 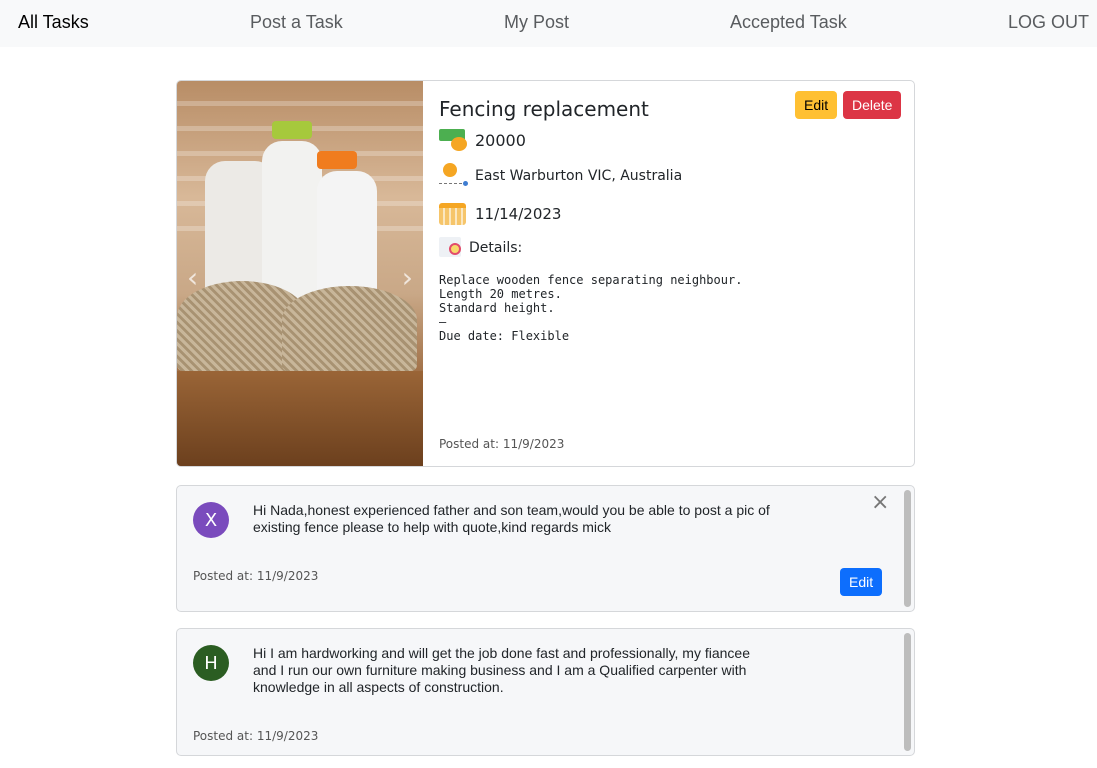 What do you see at coordinates (500, 140) in the screenshot?
I see `task-price: 20000` at bounding box center [500, 140].